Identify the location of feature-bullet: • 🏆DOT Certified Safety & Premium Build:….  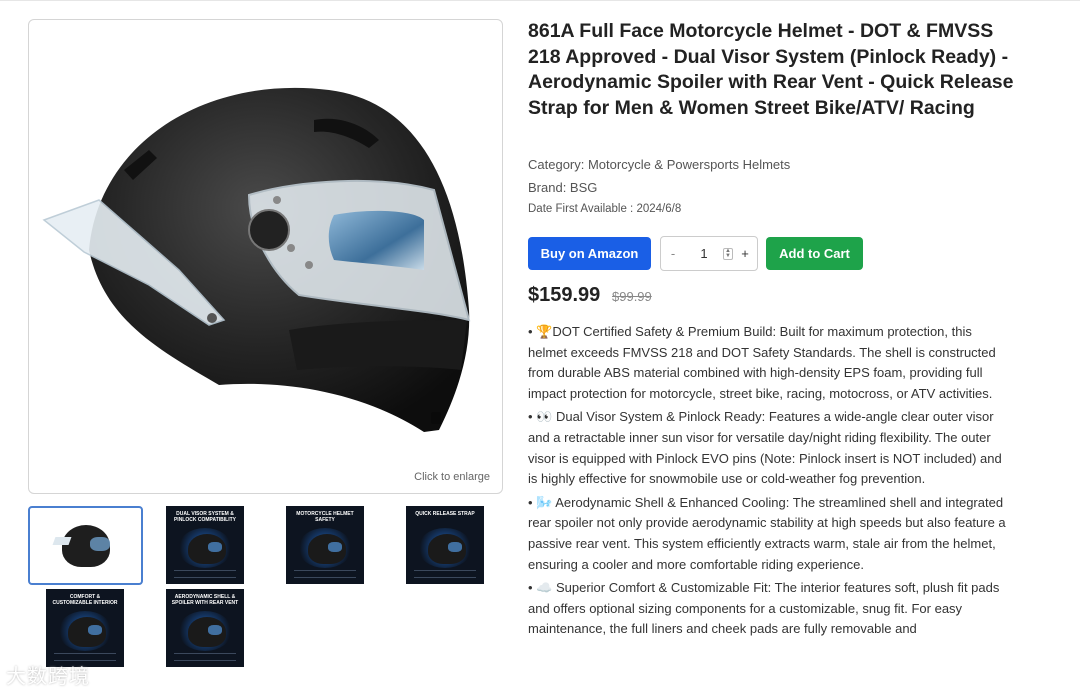
(762, 362).